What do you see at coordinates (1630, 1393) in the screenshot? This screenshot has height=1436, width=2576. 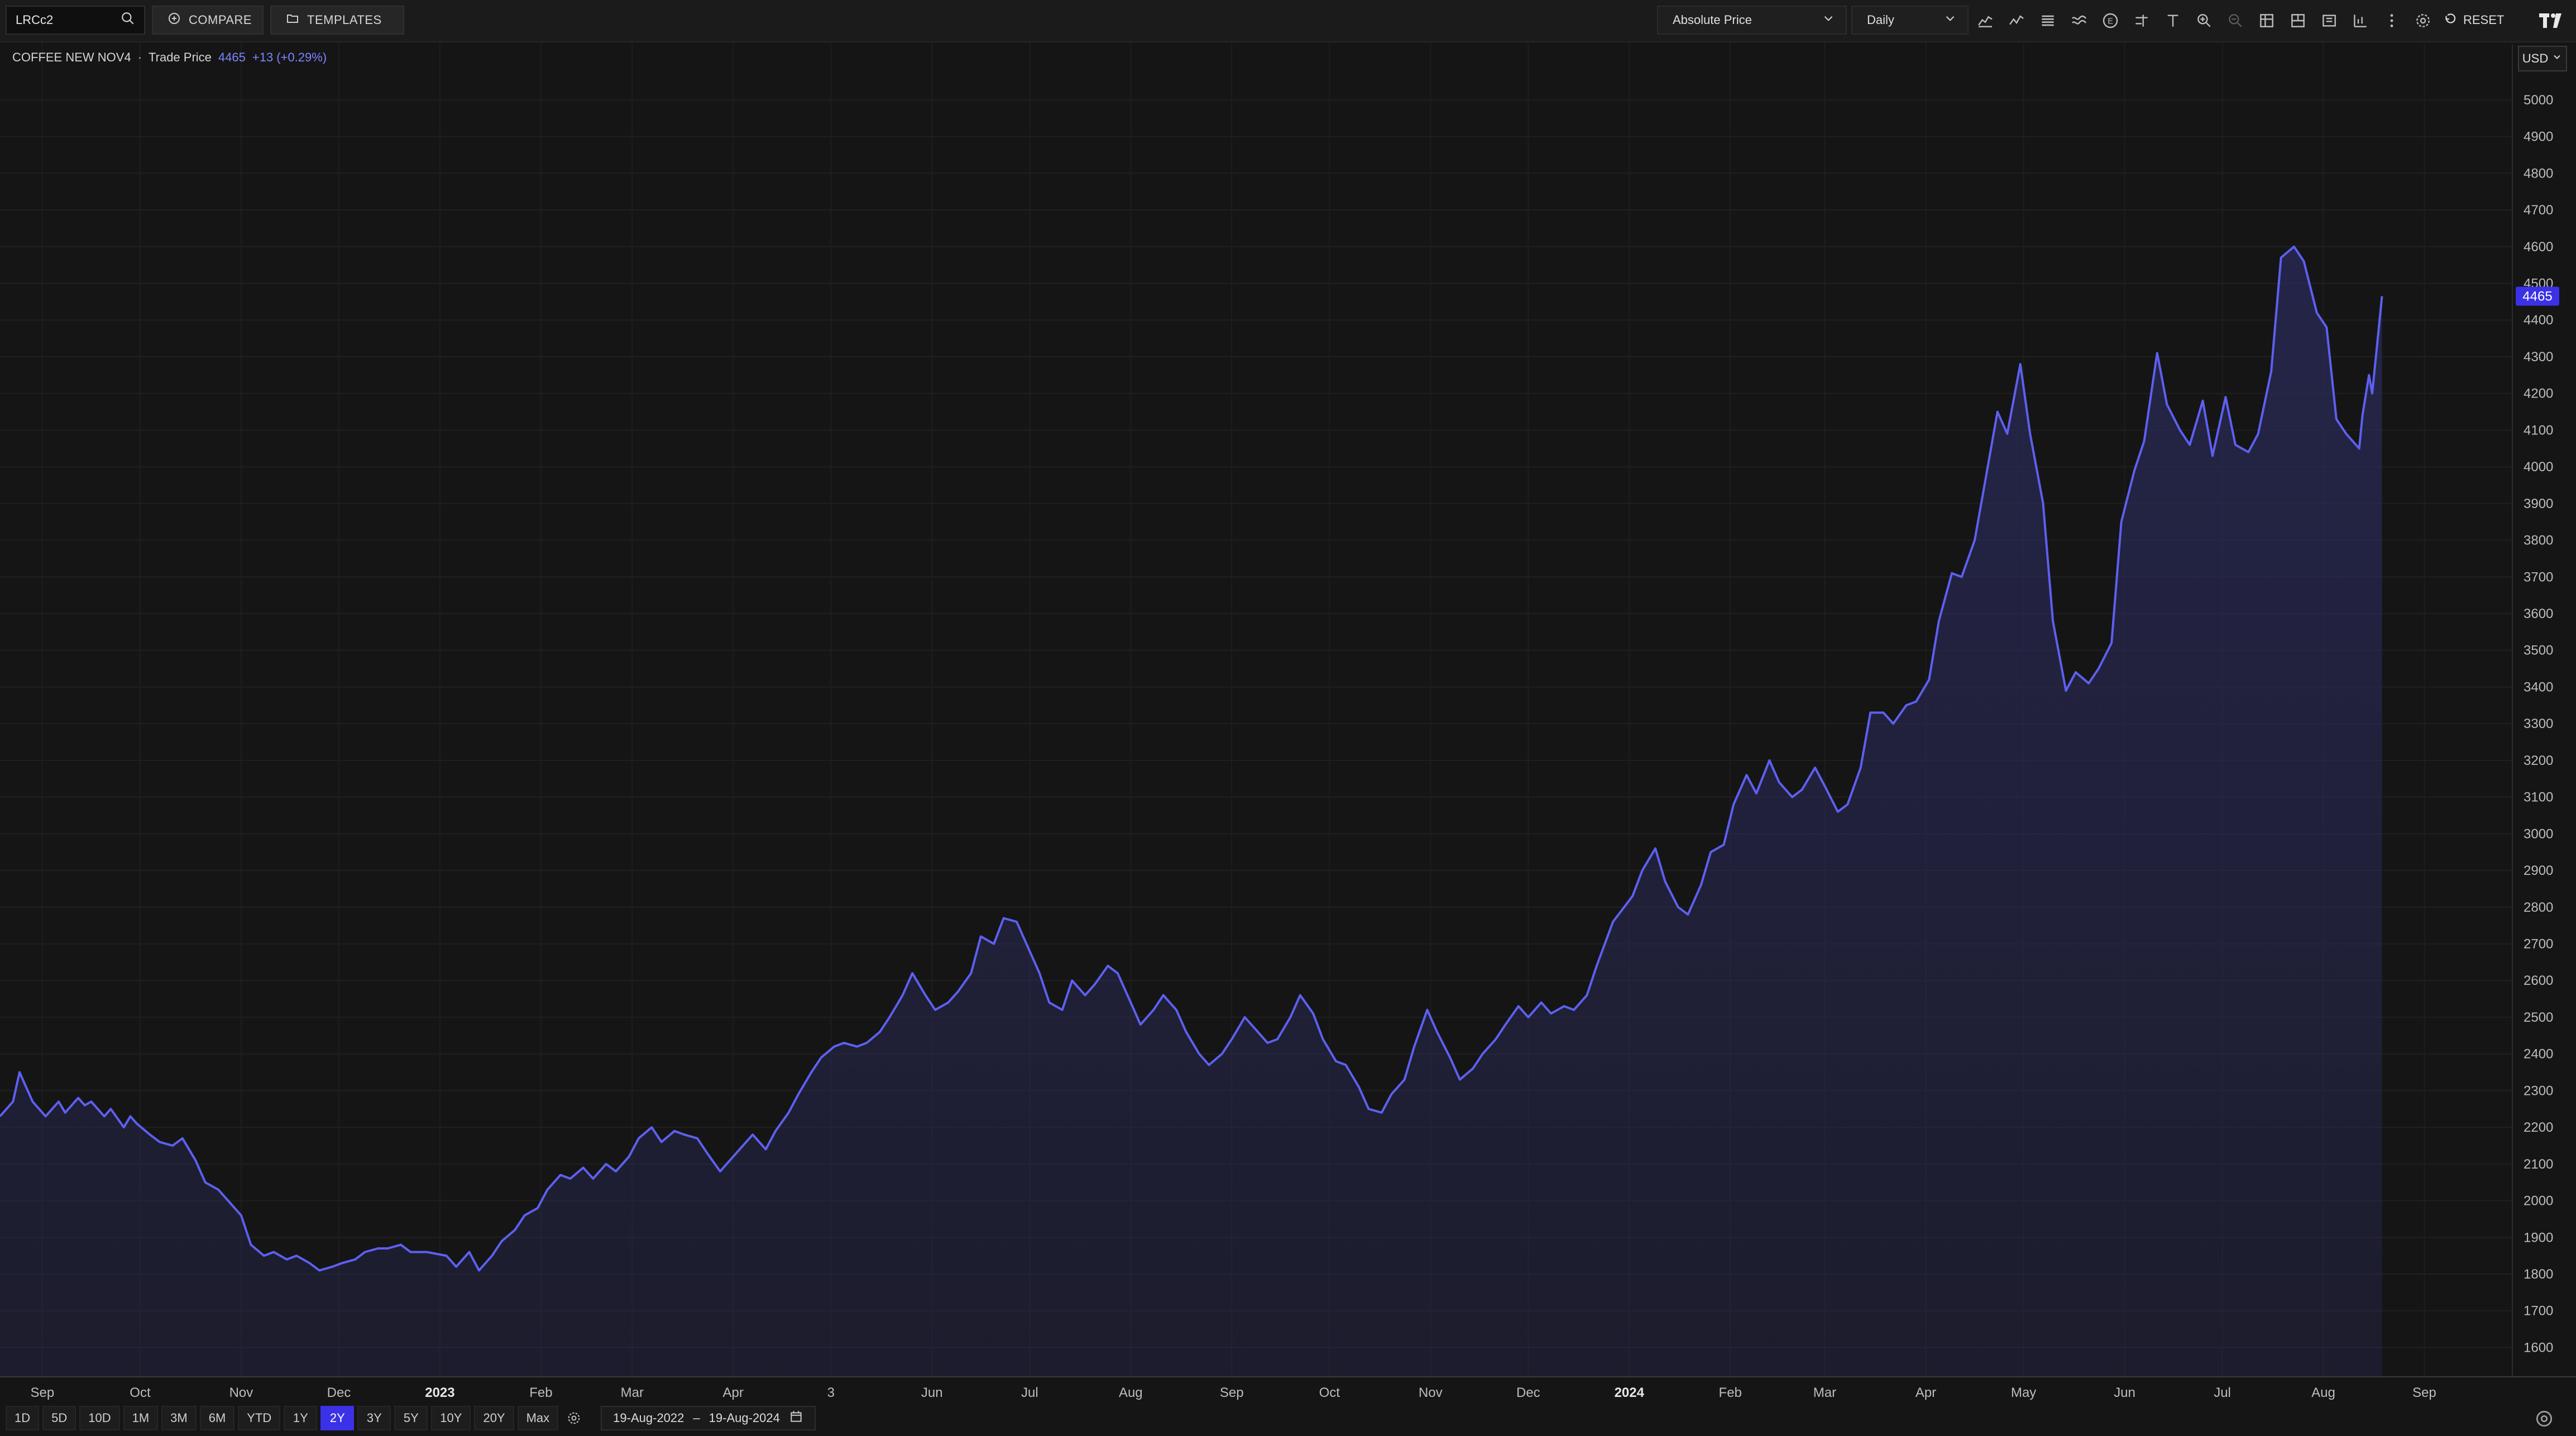 I see `x-tick-label: 2024` at bounding box center [1630, 1393].